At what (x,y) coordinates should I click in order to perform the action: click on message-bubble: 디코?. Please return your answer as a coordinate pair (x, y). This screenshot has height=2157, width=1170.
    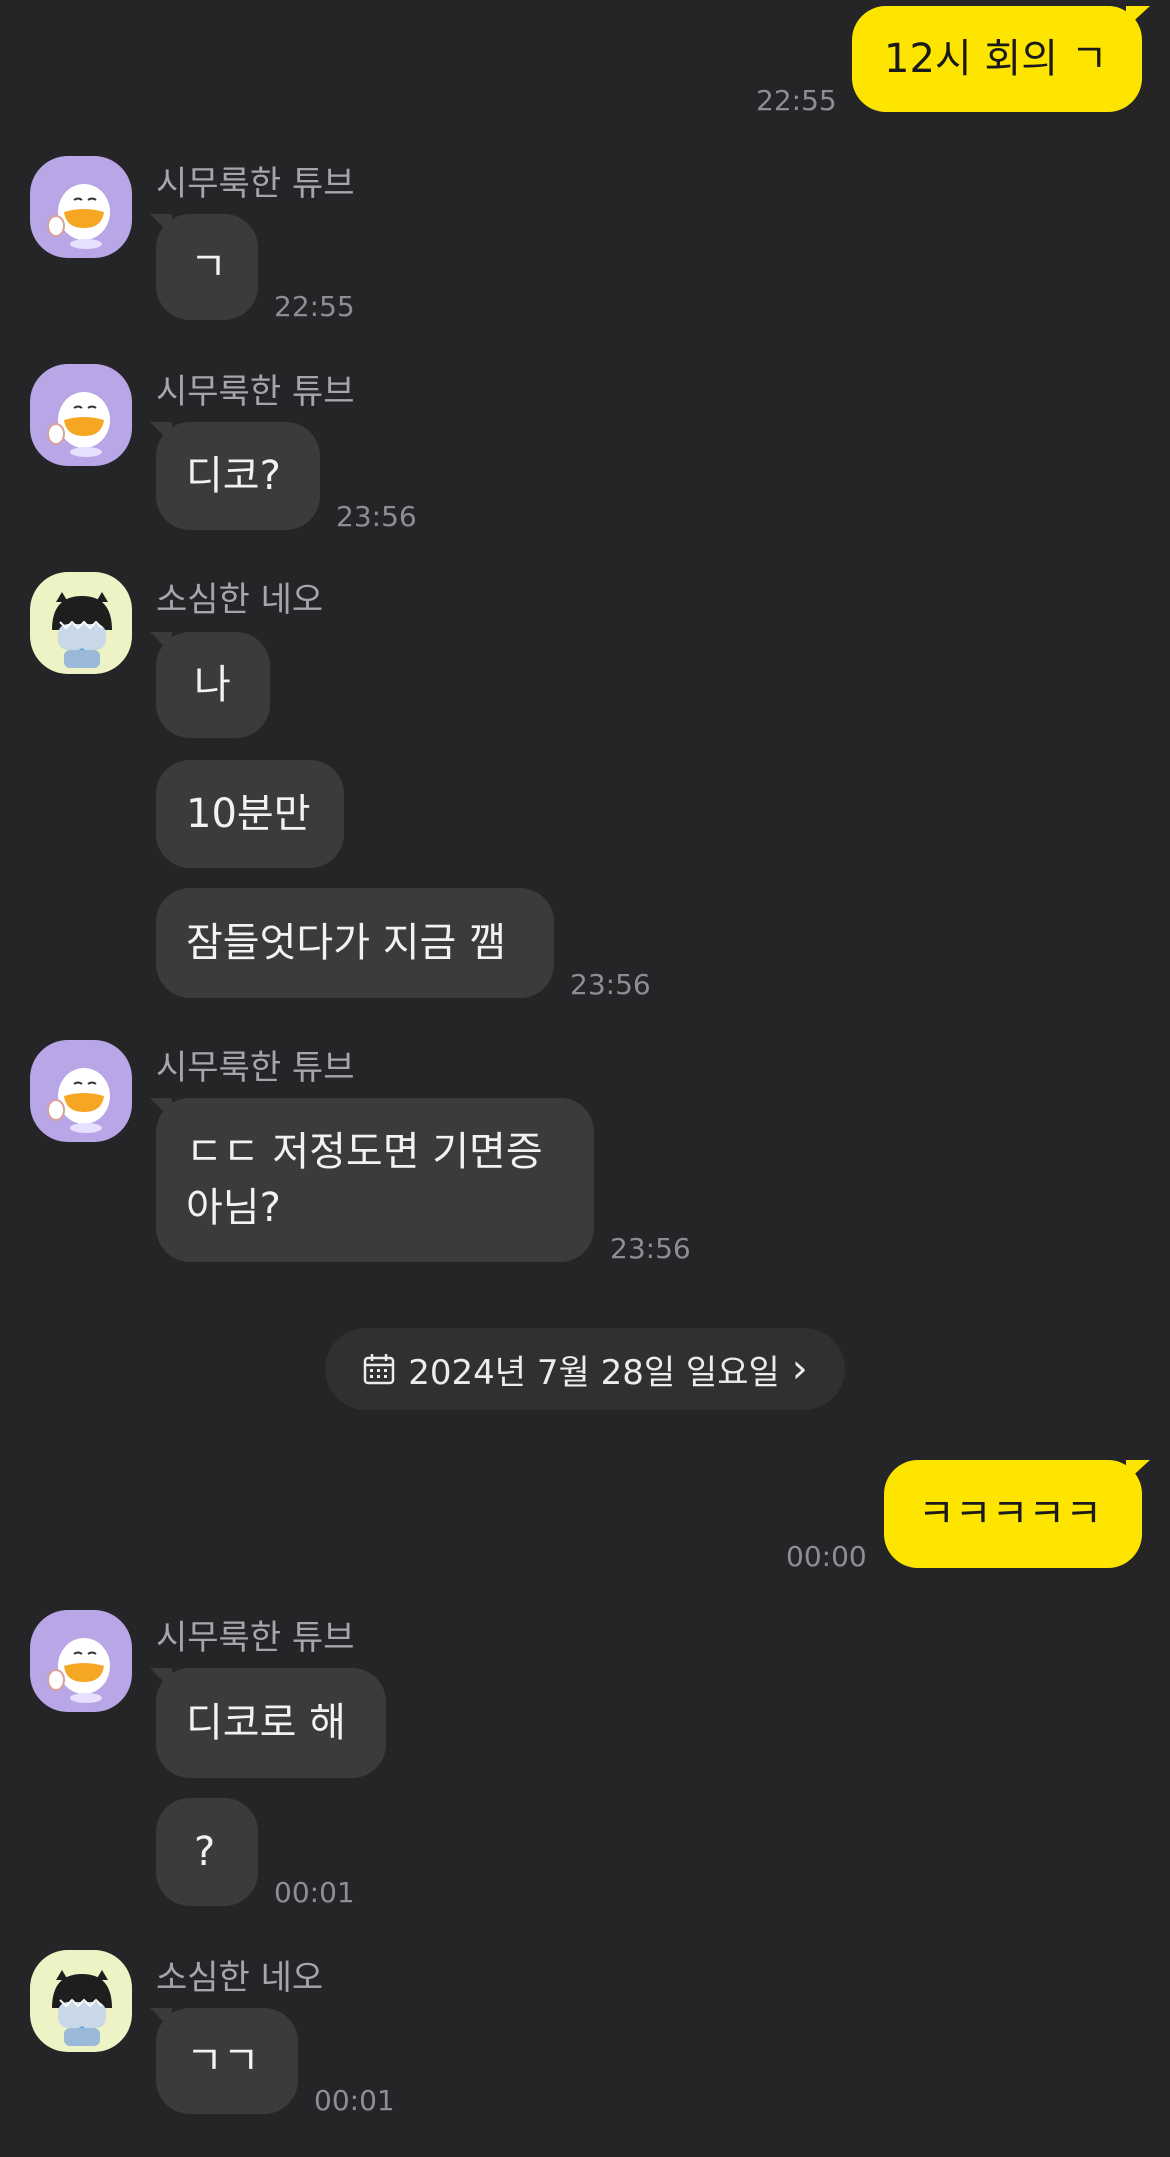
    Looking at the image, I should click on (235, 476).